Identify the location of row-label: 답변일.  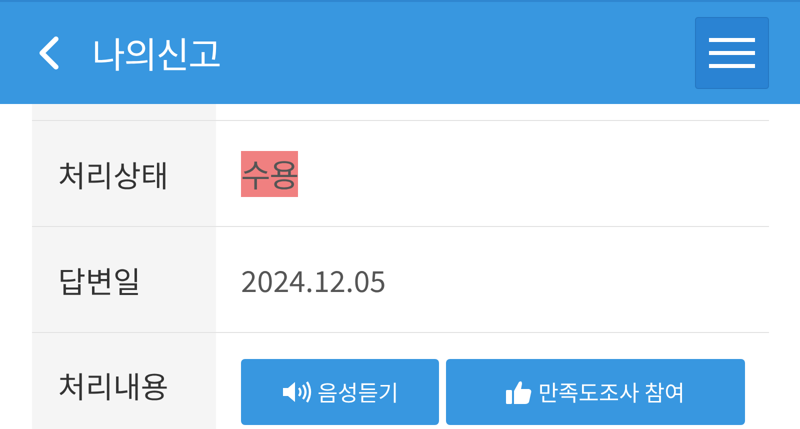
(99, 280).